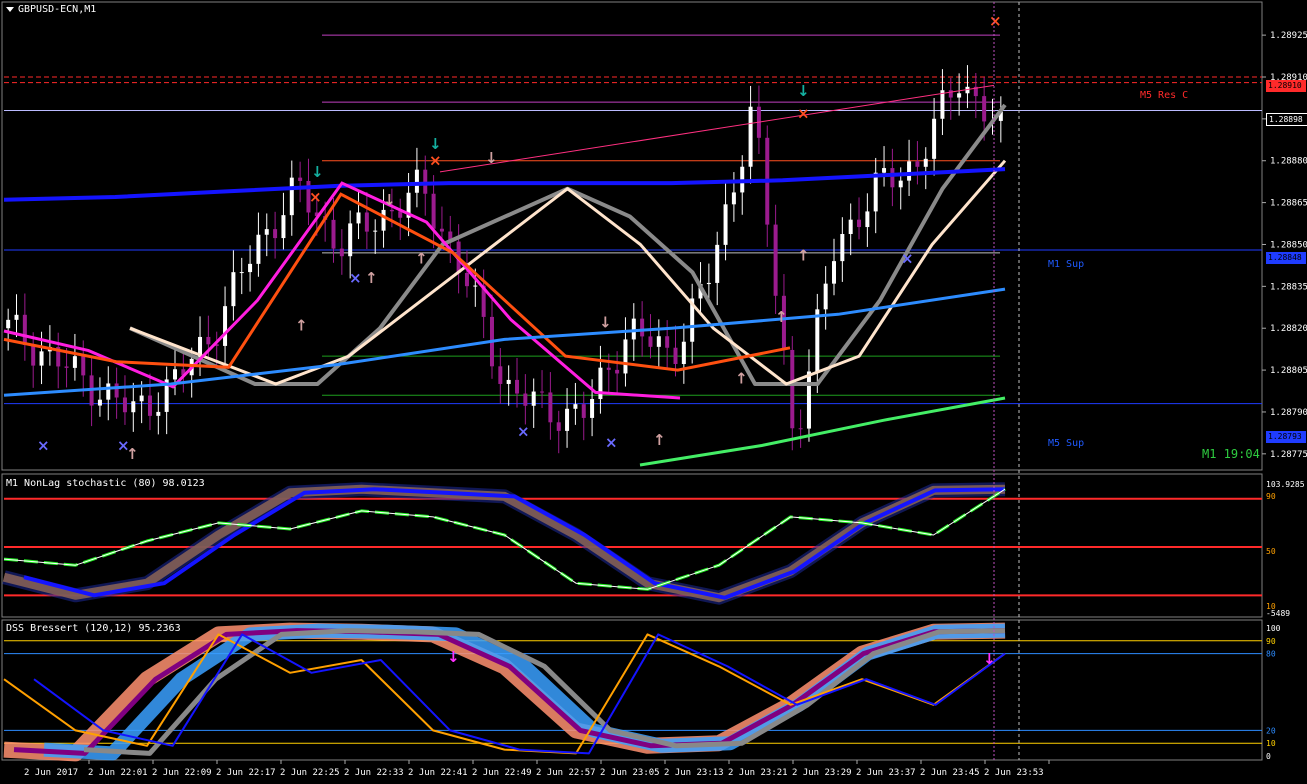 This screenshot has width=1307, height=784. I want to click on time-tick-label: 2 Jun 22:17, so click(246, 773).